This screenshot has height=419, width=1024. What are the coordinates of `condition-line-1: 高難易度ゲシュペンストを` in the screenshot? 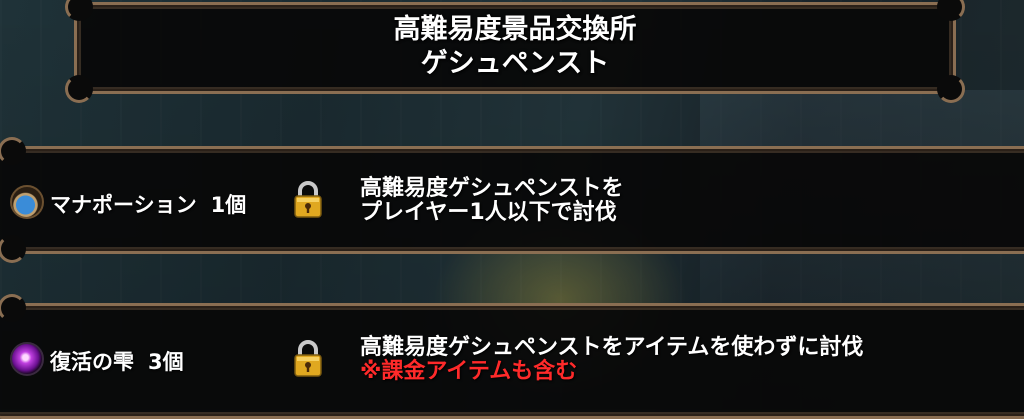 It's located at (492, 188).